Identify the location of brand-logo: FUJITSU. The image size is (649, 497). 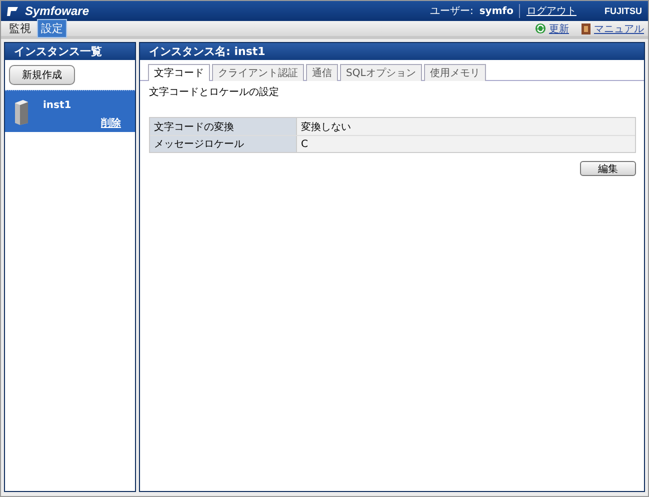
(623, 11).